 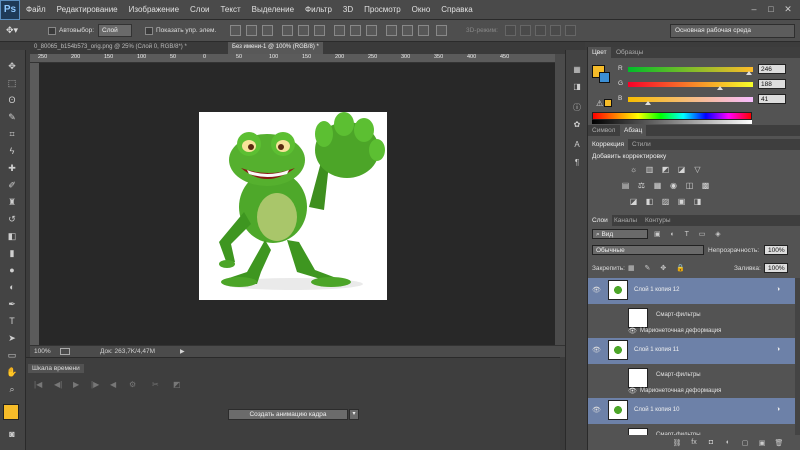 I want to click on color-slider-r: R 246, so click(x=708, y=69).